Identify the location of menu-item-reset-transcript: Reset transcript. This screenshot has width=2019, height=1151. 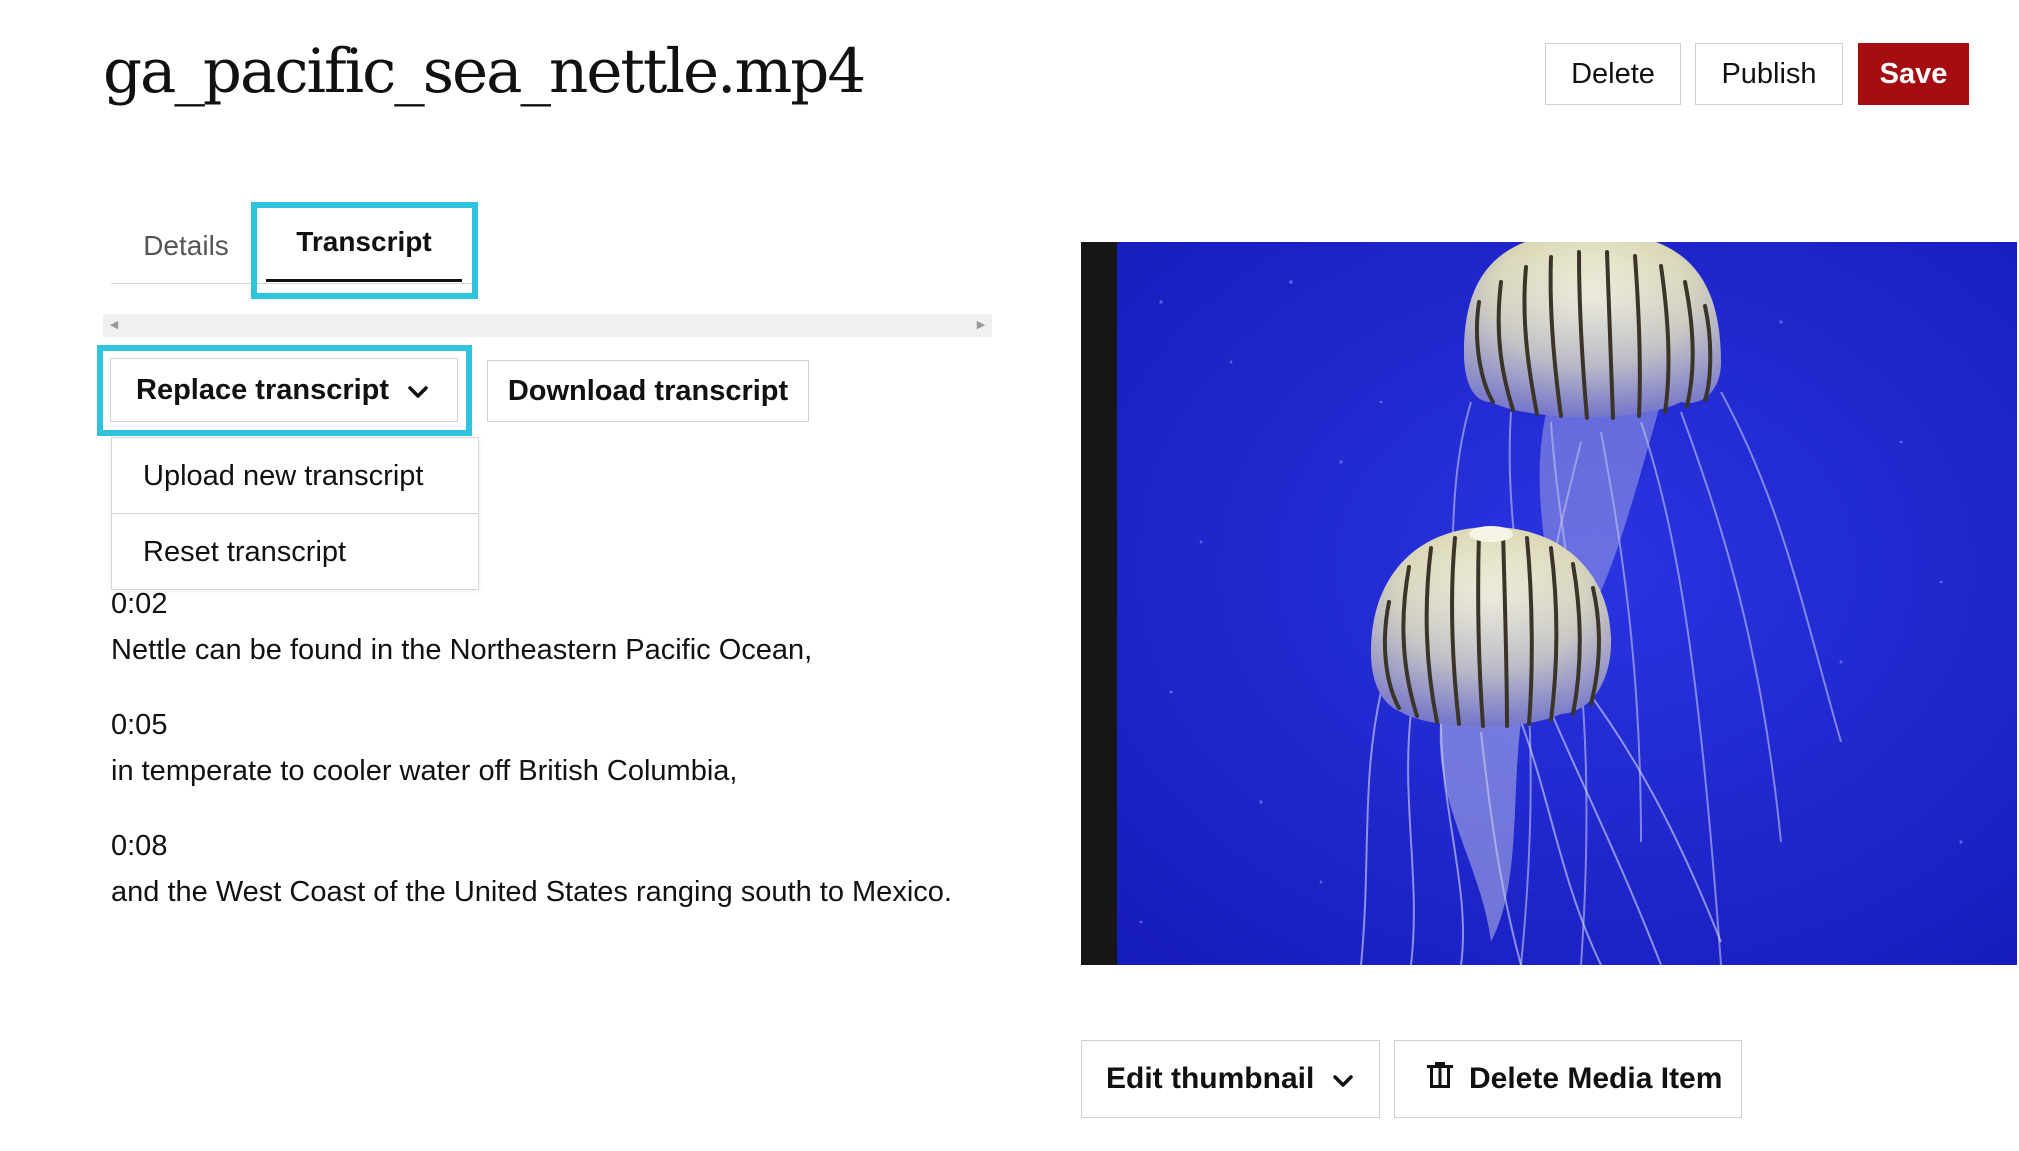
(295, 552).